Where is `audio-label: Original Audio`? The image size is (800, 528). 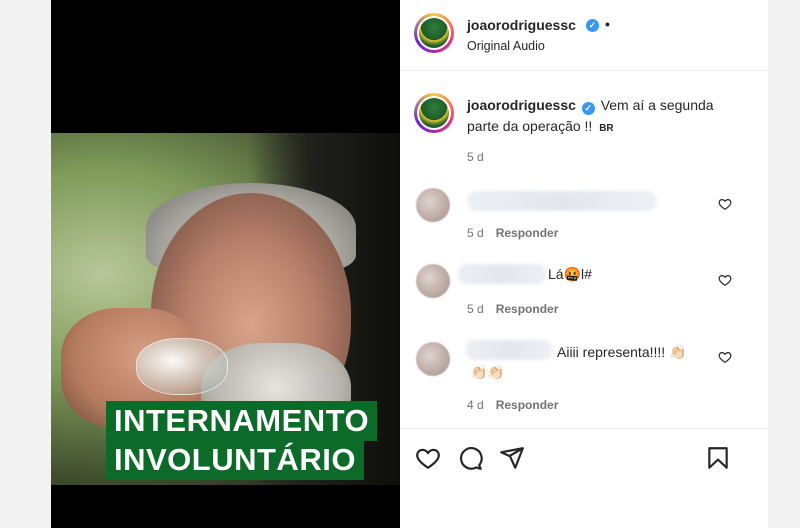 audio-label: Original Audio is located at coordinates (506, 46).